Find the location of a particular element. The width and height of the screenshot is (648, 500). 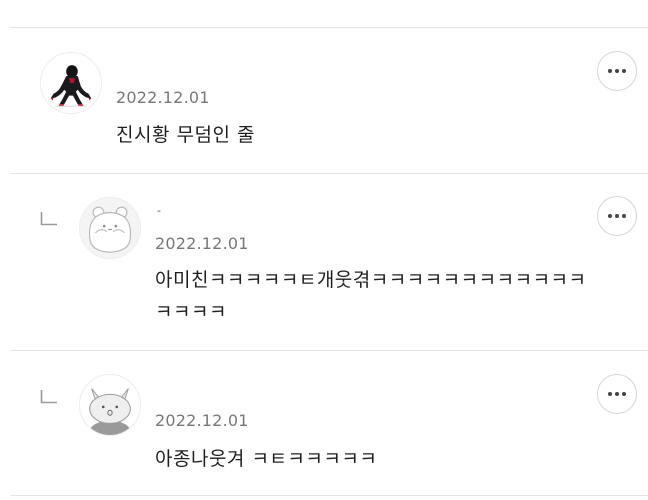

hamster-icon is located at coordinates (110, 228).